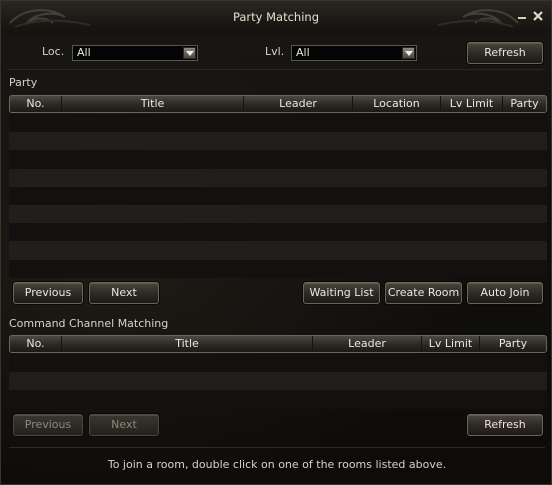 The image size is (552, 485). Describe the element at coordinates (124, 425) in the screenshot. I see `command-channel-next-button: Next` at that location.